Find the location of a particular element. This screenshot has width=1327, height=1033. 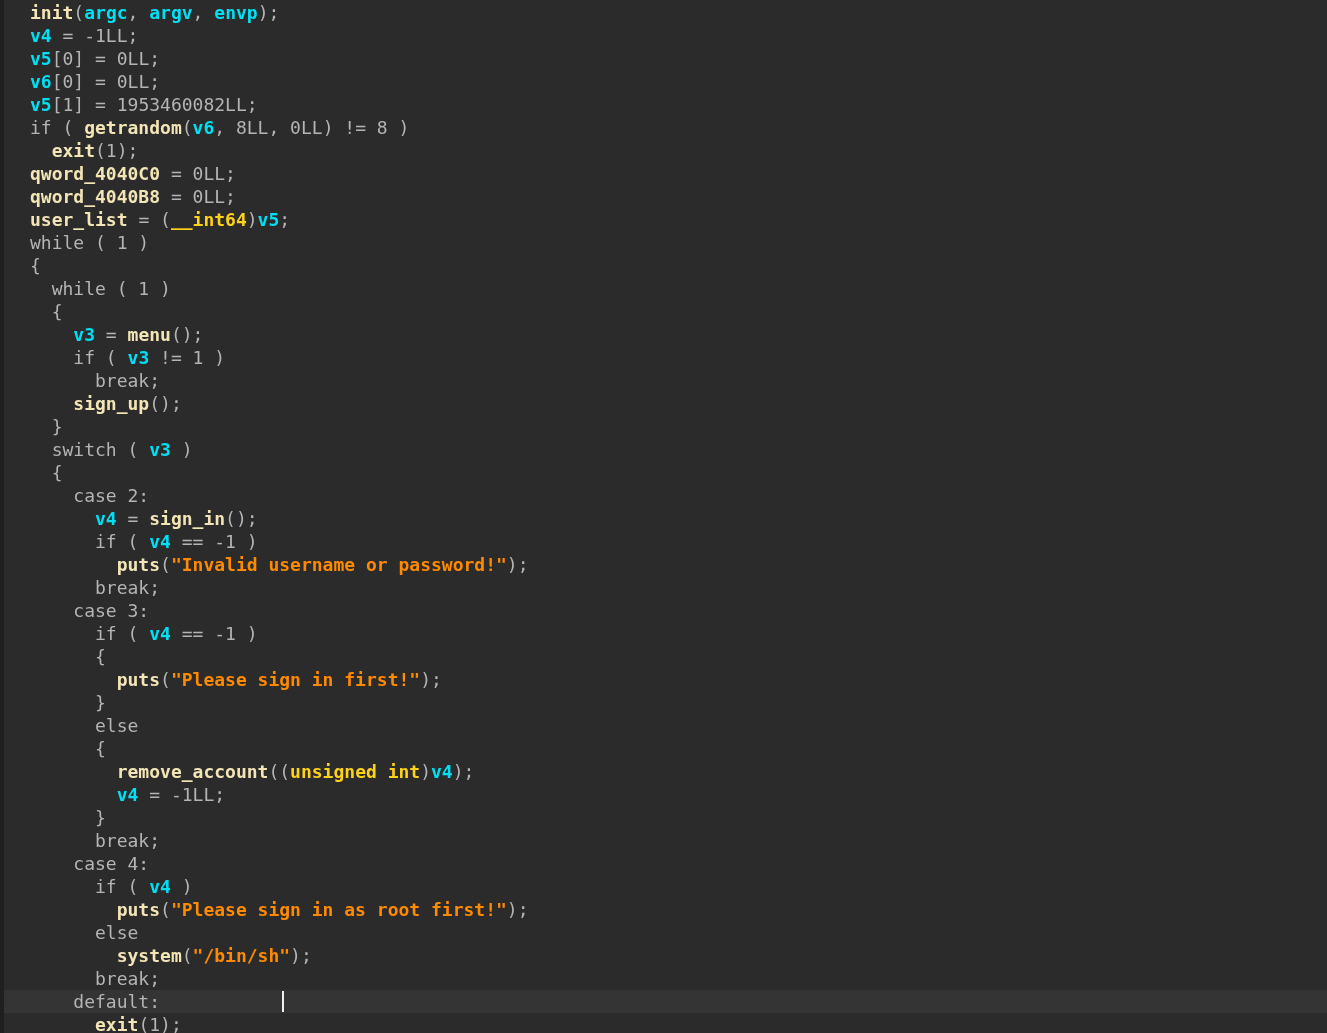

code-line: puts("Invalid username or password!"); is located at coordinates (322, 564).